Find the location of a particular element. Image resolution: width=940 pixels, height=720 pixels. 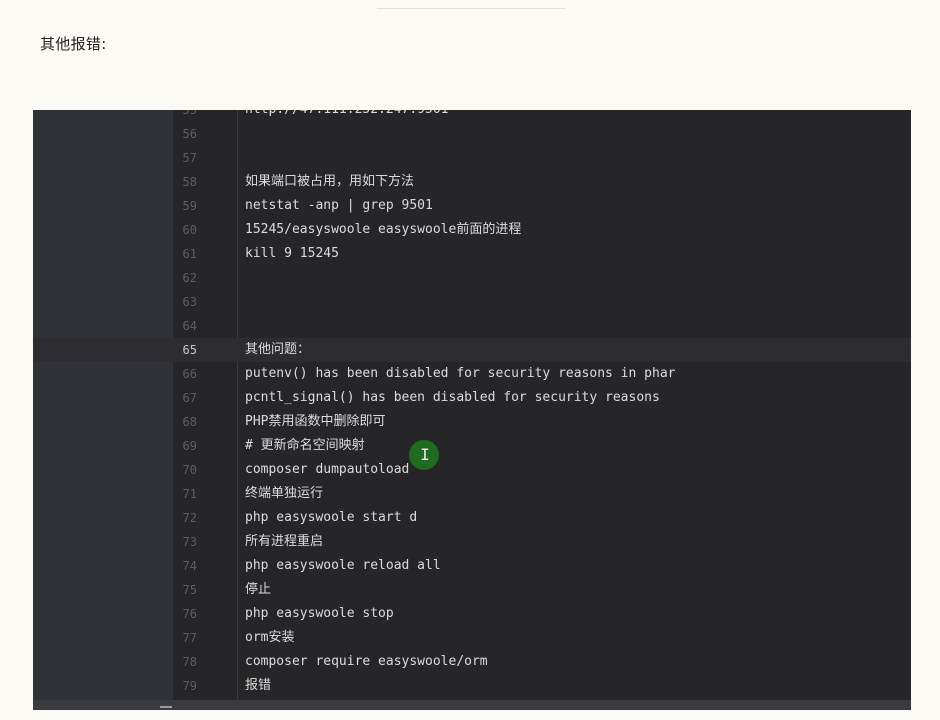

scroll-indicator is located at coordinates (166, 707).